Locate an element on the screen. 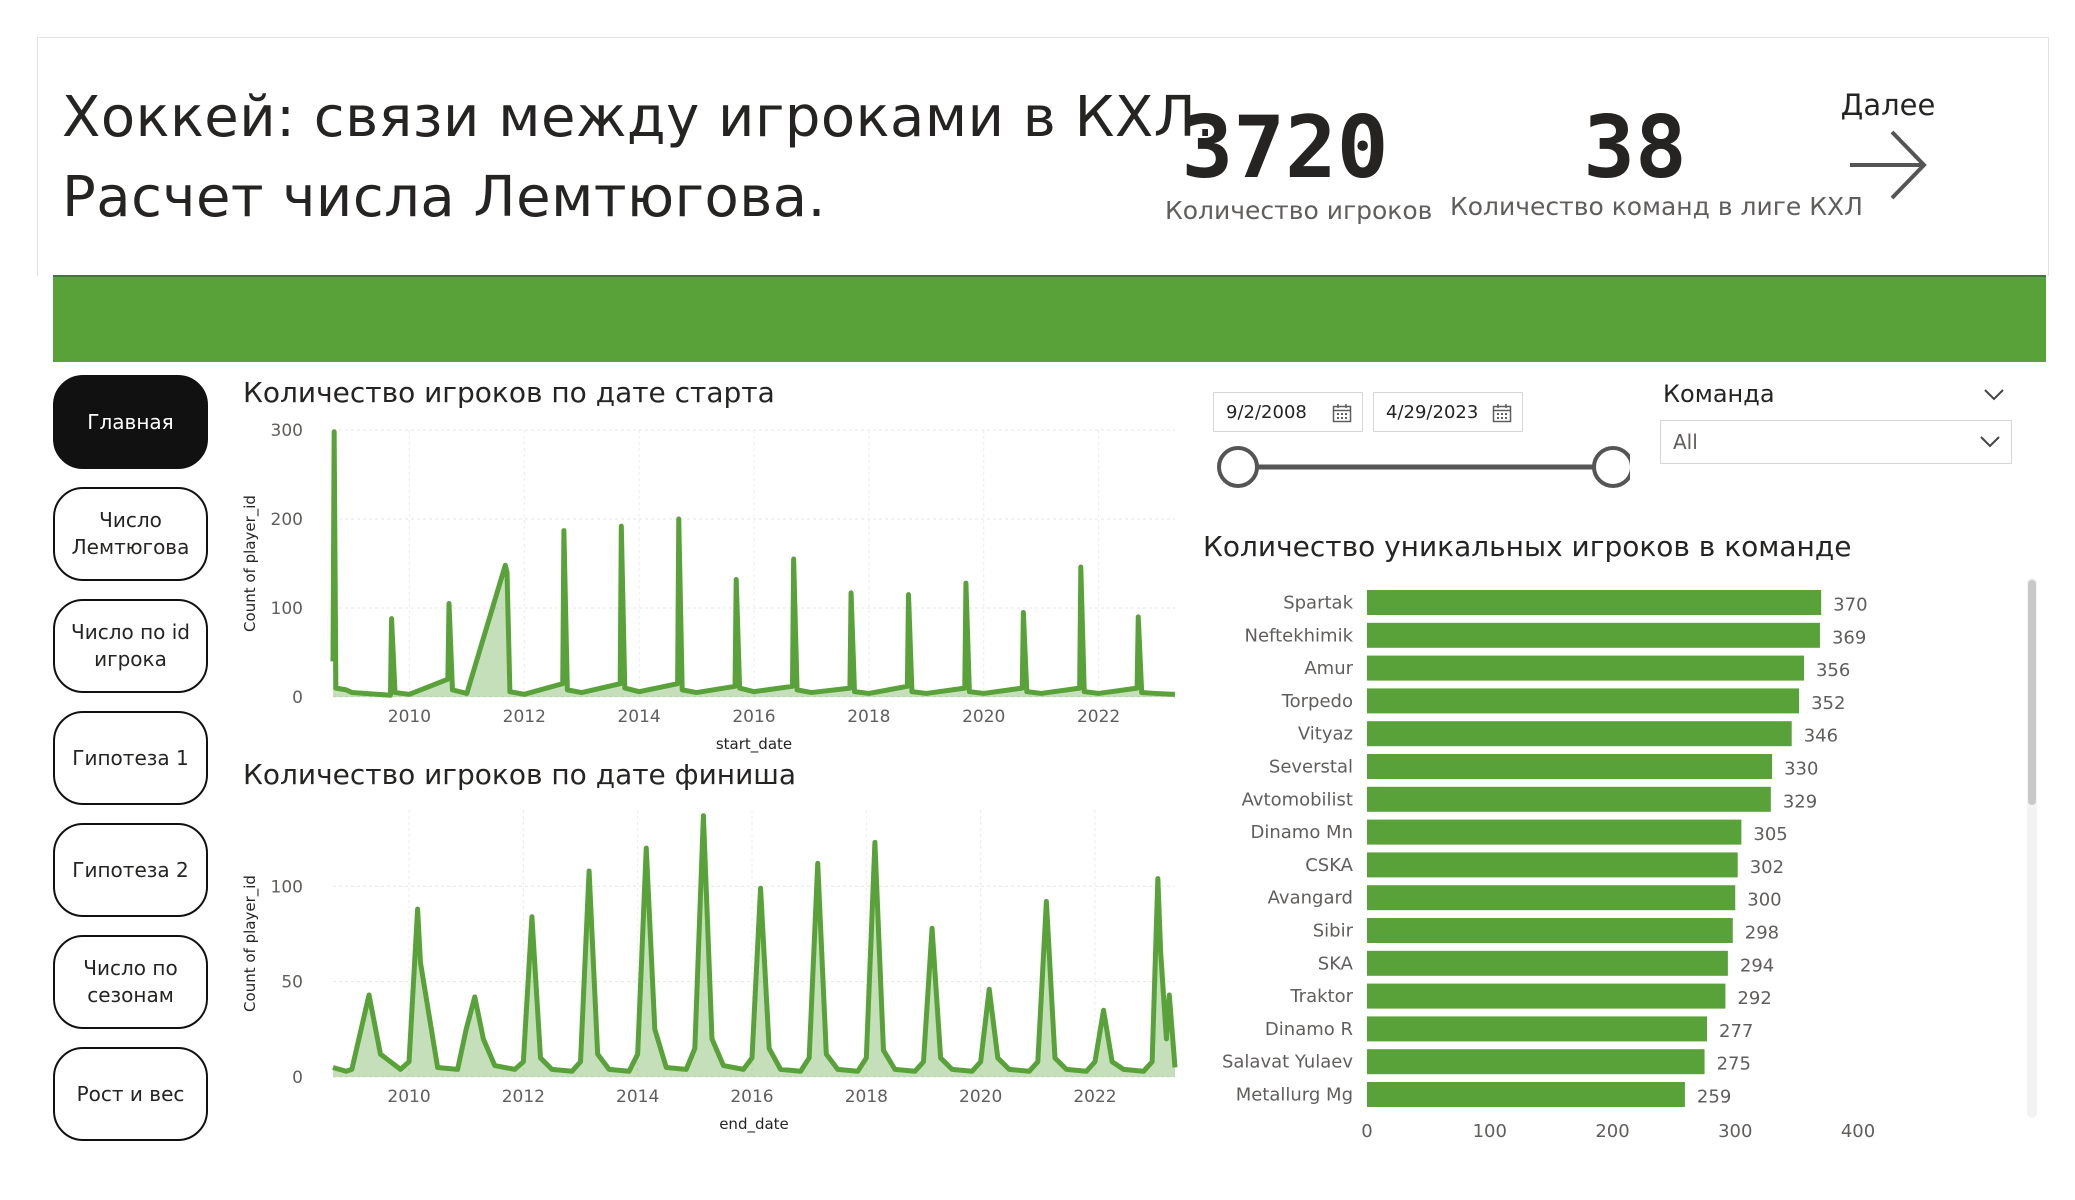 Image resolution: width=2075 pixels, height=1200 pixels. date-end-input: 4/29/2023 is located at coordinates (1448, 412).